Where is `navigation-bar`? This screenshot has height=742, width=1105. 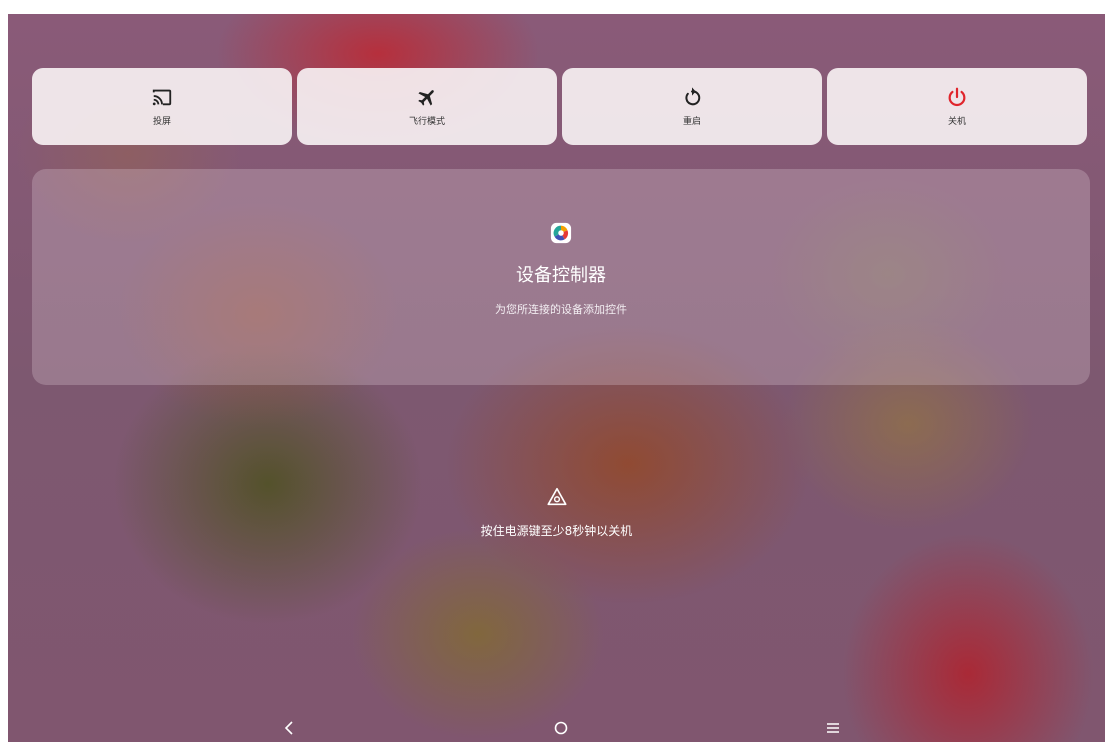 navigation-bar is located at coordinates (556, 728).